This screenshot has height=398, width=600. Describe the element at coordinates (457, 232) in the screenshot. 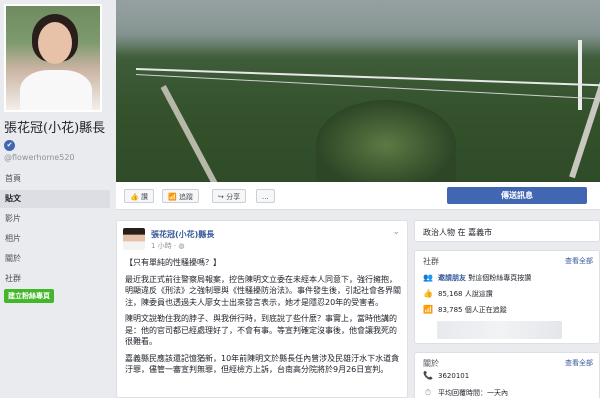

I see `page-category: 政治人物 在 嘉義市` at that location.